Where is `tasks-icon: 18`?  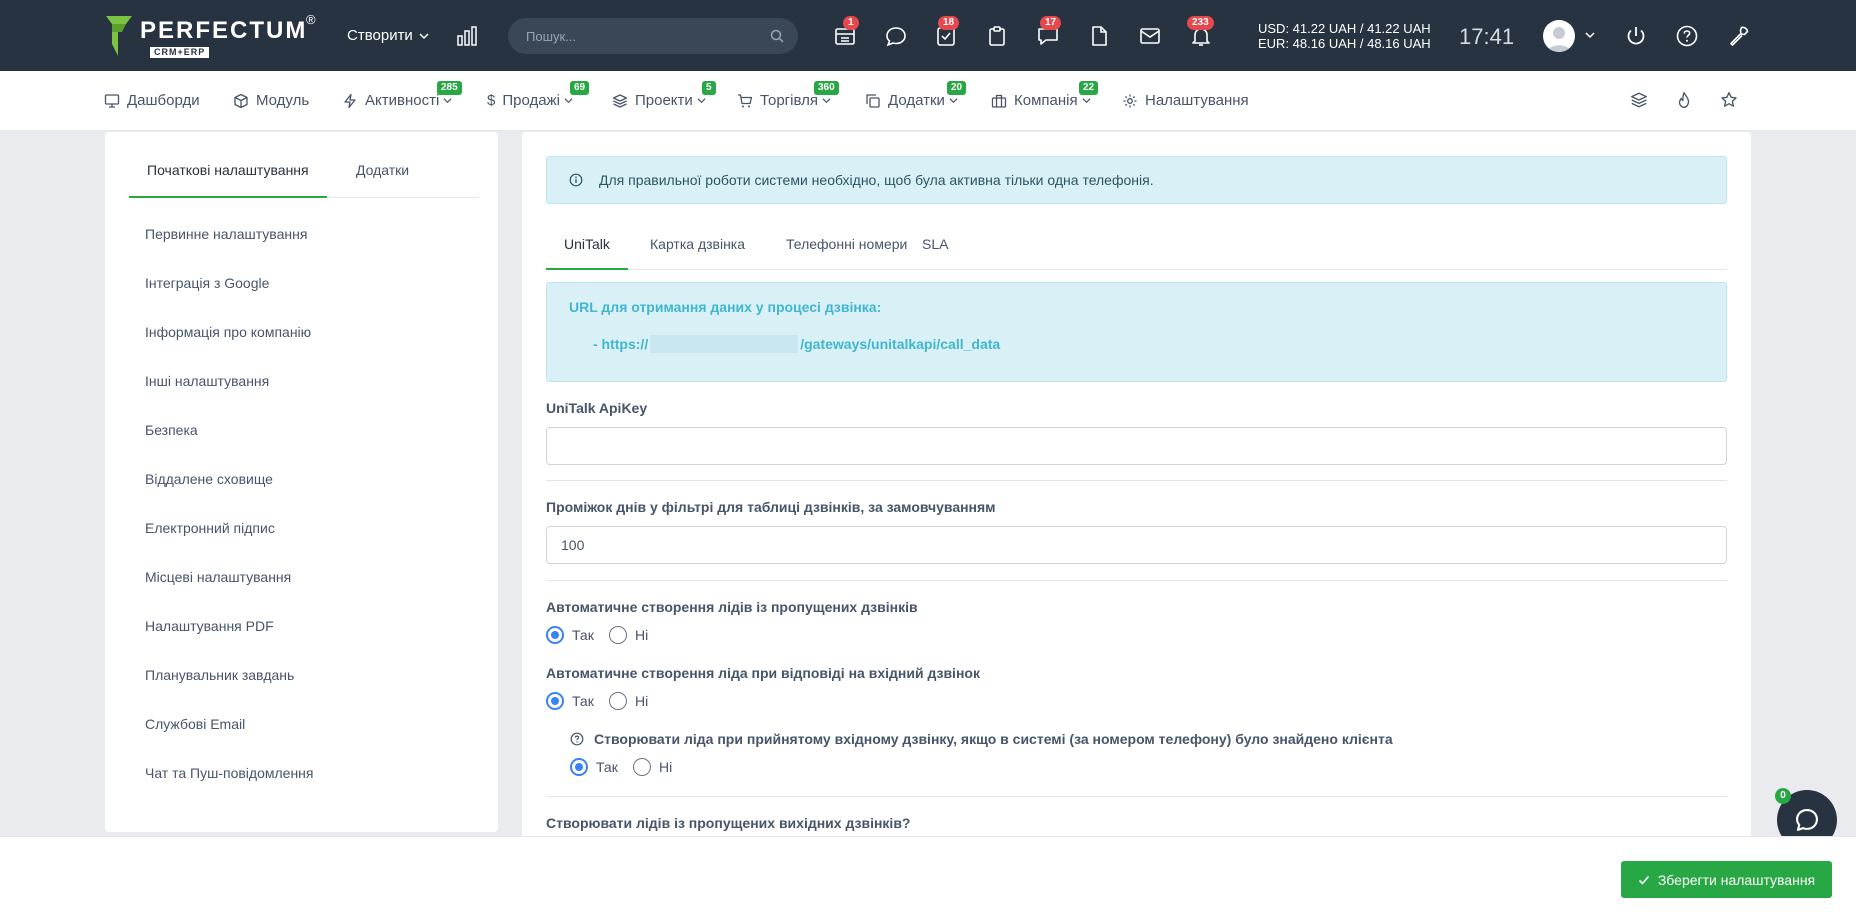 tasks-icon: 18 is located at coordinates (947, 32).